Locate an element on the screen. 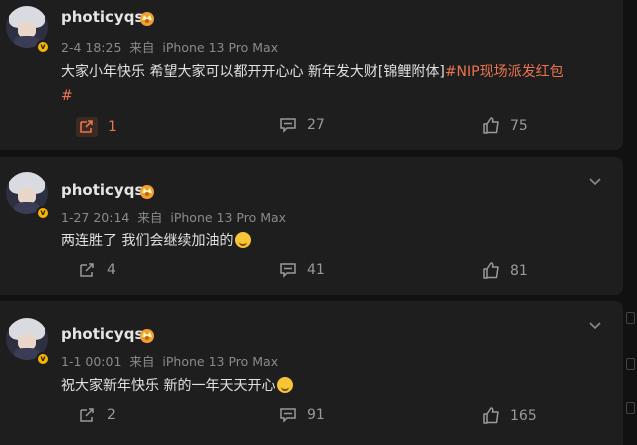 The image size is (637, 445). like-count: 81 is located at coordinates (519, 270).